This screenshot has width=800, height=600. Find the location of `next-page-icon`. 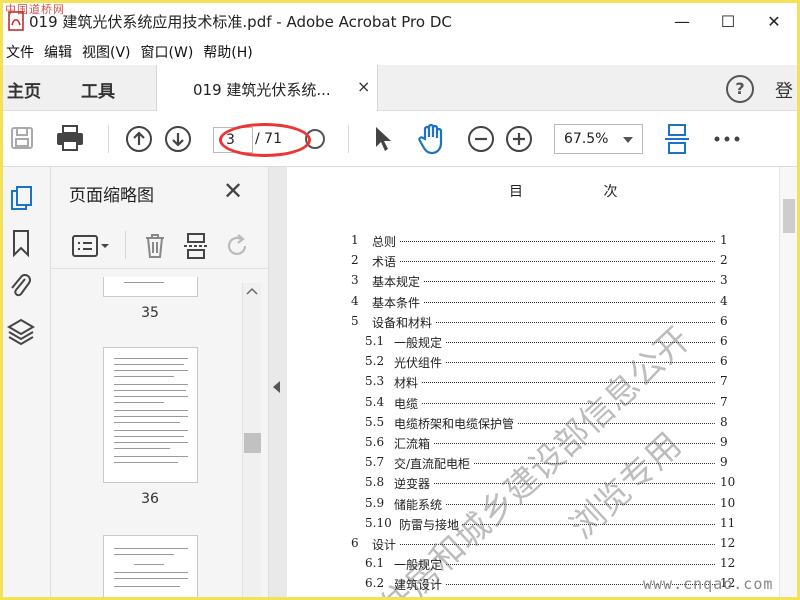

next-page-icon is located at coordinates (178, 141).